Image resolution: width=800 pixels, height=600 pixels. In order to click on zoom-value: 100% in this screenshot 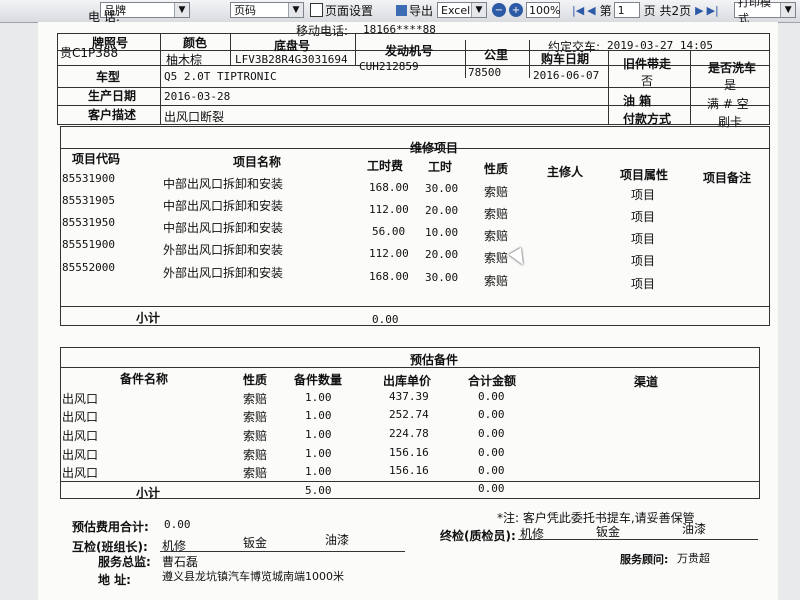, I will do `click(545, 10)`.